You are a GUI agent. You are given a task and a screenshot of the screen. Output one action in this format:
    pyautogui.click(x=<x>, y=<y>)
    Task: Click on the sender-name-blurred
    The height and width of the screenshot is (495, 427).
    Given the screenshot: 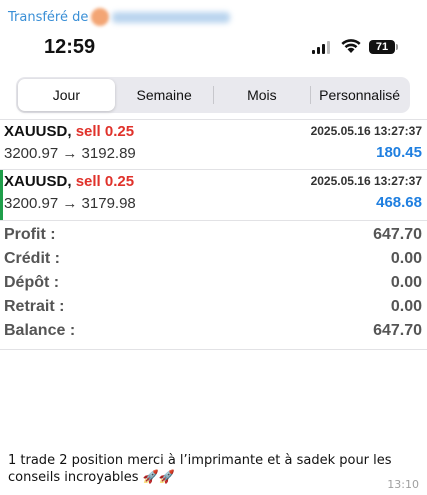 What is the action you would take?
    pyautogui.click(x=171, y=17)
    